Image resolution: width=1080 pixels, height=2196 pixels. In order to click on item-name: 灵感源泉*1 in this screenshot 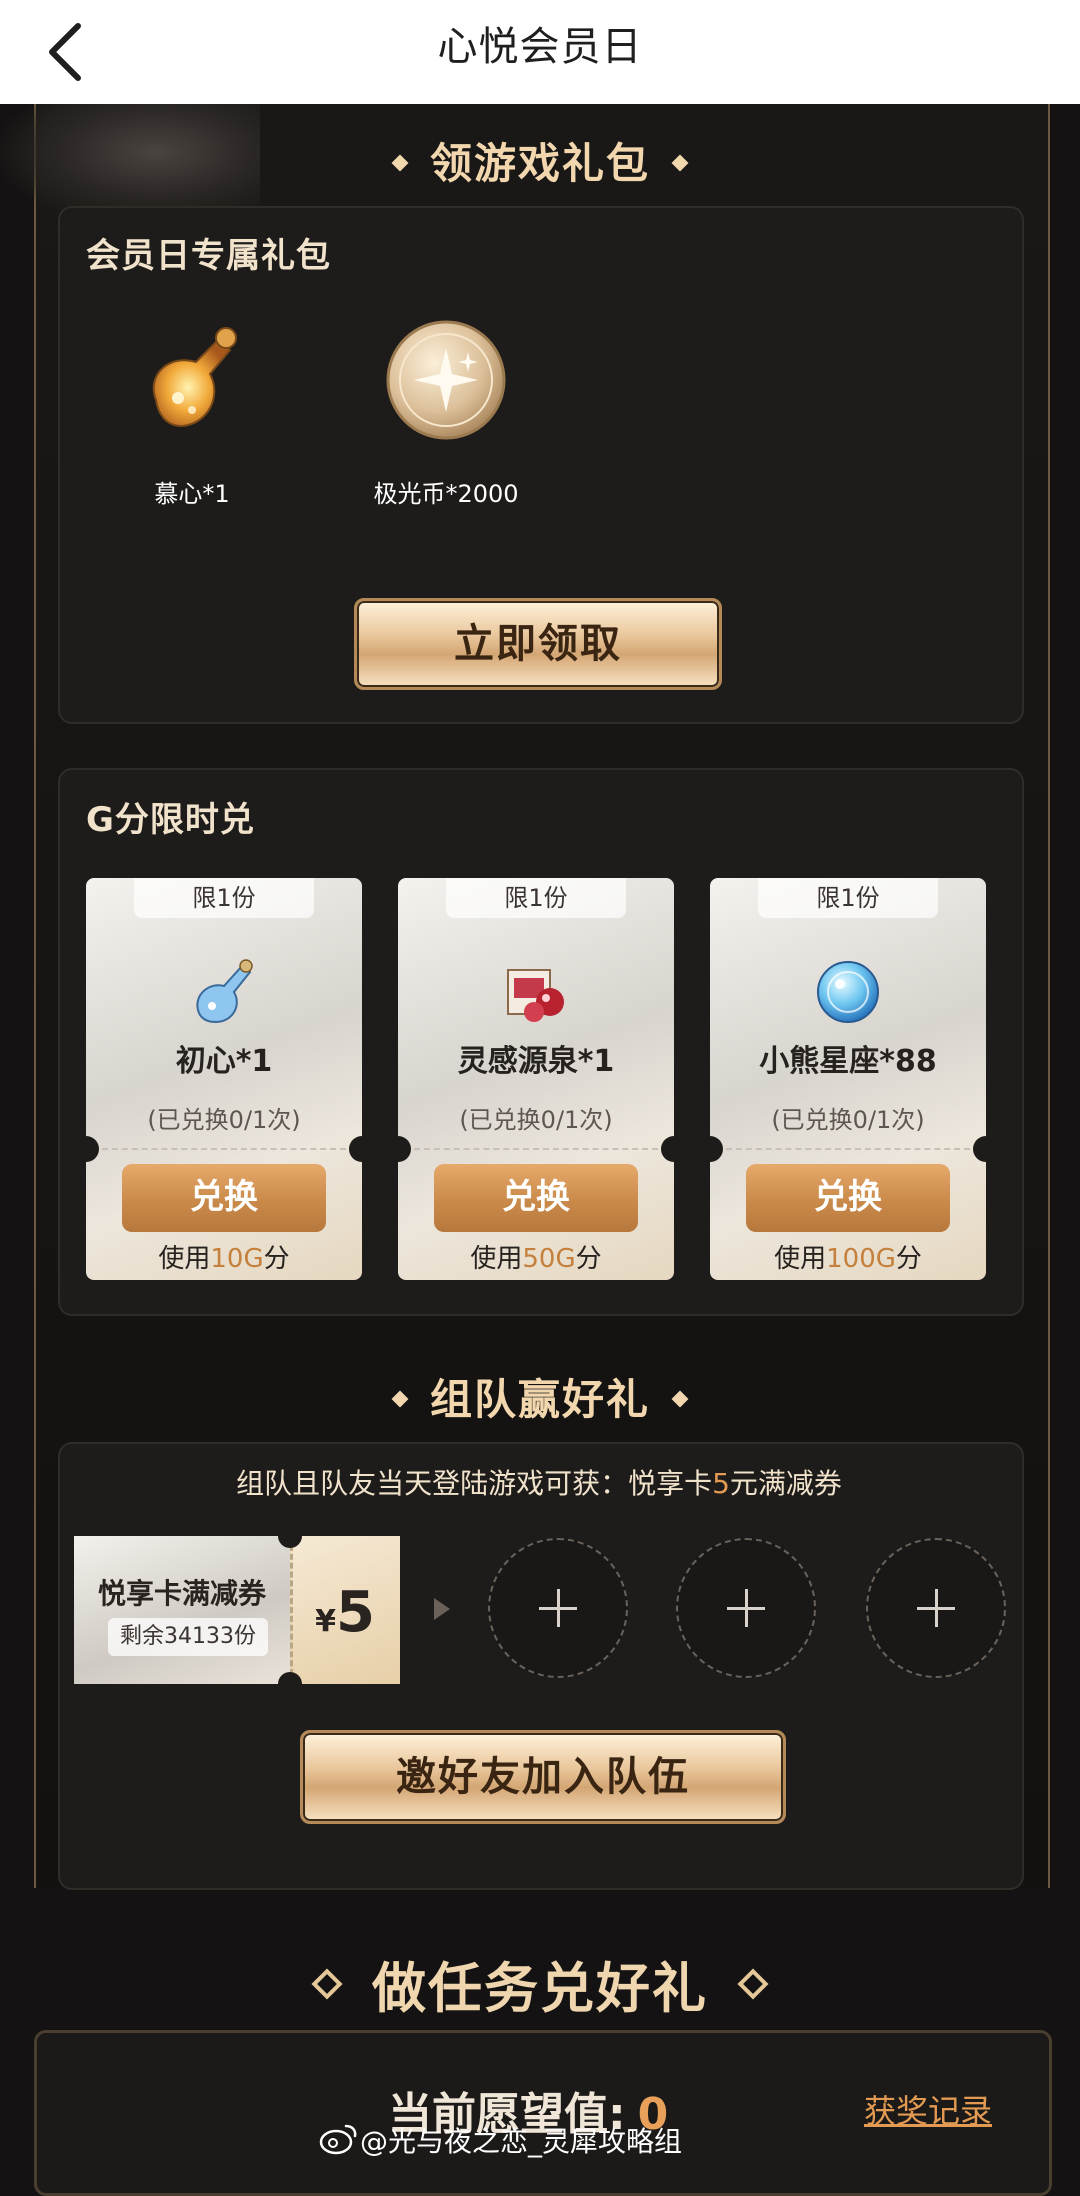, I will do `click(536, 1061)`.